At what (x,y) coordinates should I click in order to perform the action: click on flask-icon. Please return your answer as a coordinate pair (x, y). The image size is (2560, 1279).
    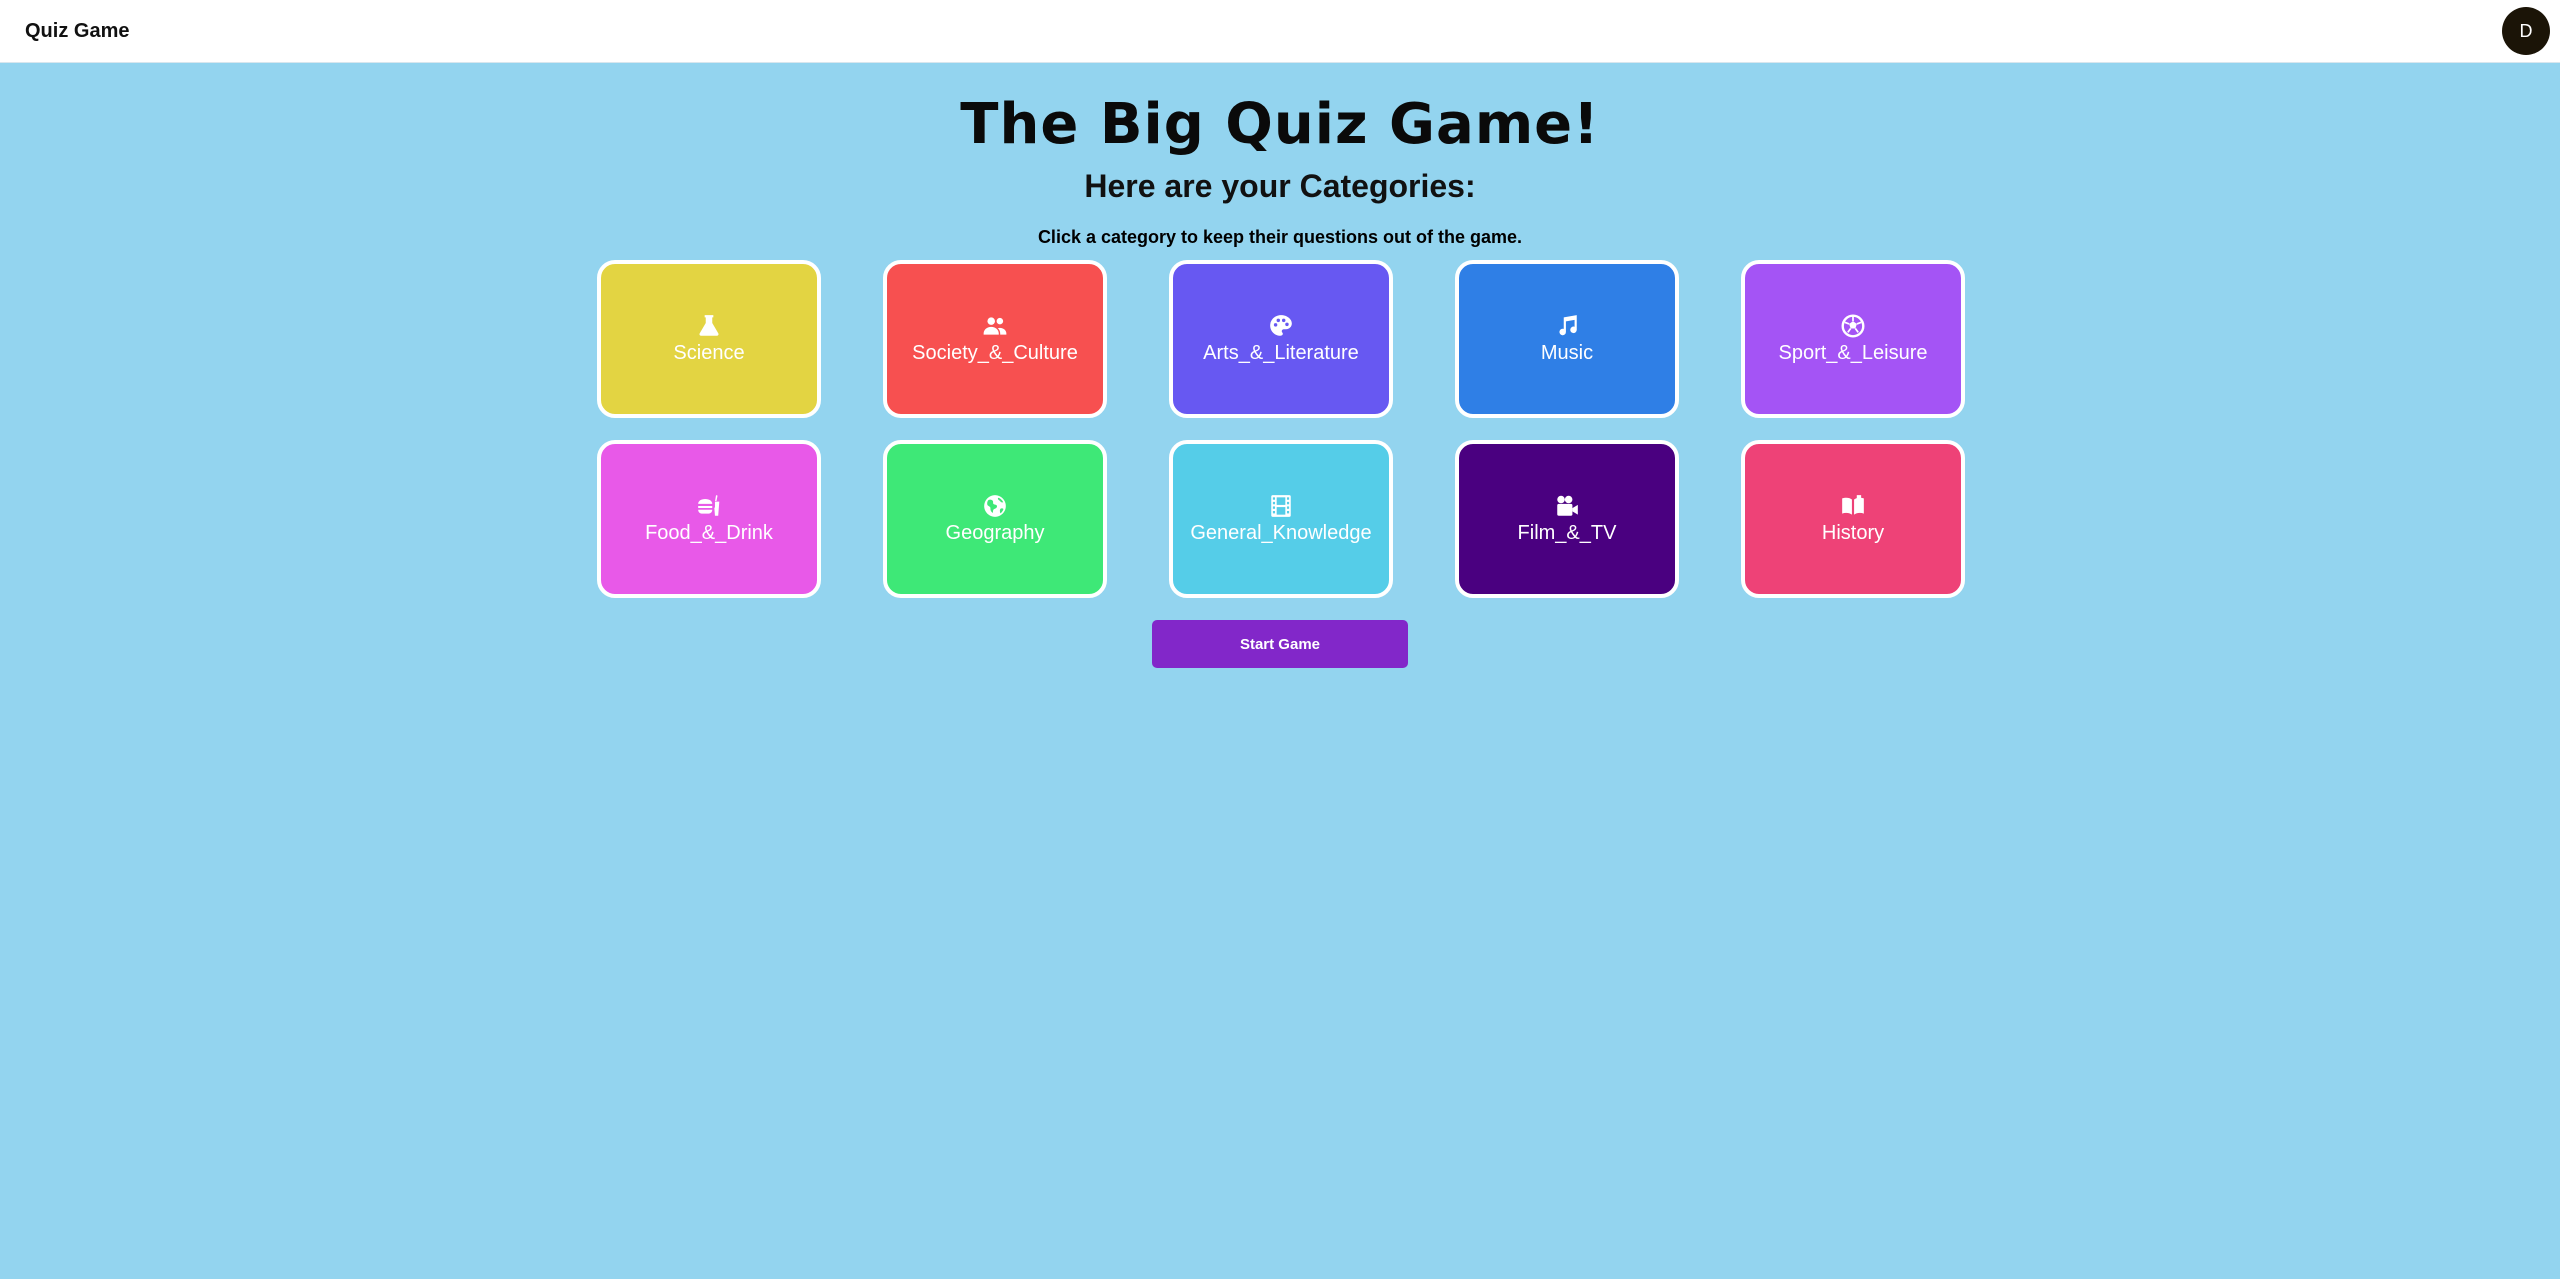
    Looking at the image, I should click on (709, 326).